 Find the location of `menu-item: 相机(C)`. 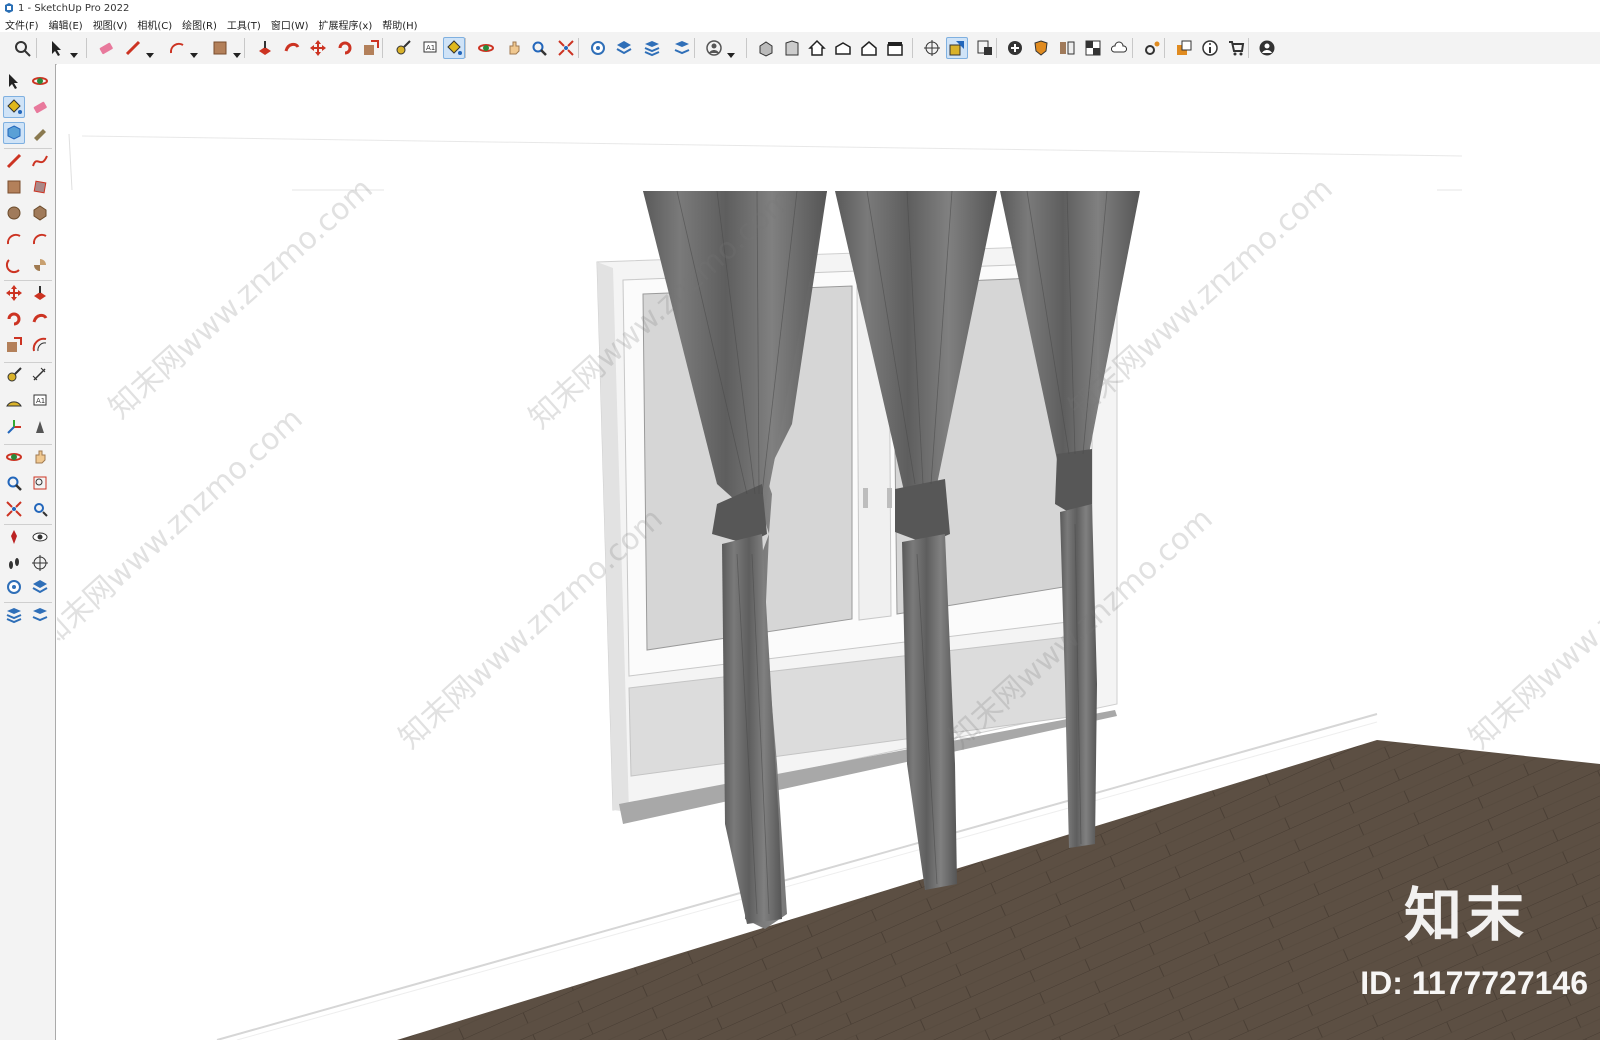

menu-item: 相机(C) is located at coordinates (154, 24).